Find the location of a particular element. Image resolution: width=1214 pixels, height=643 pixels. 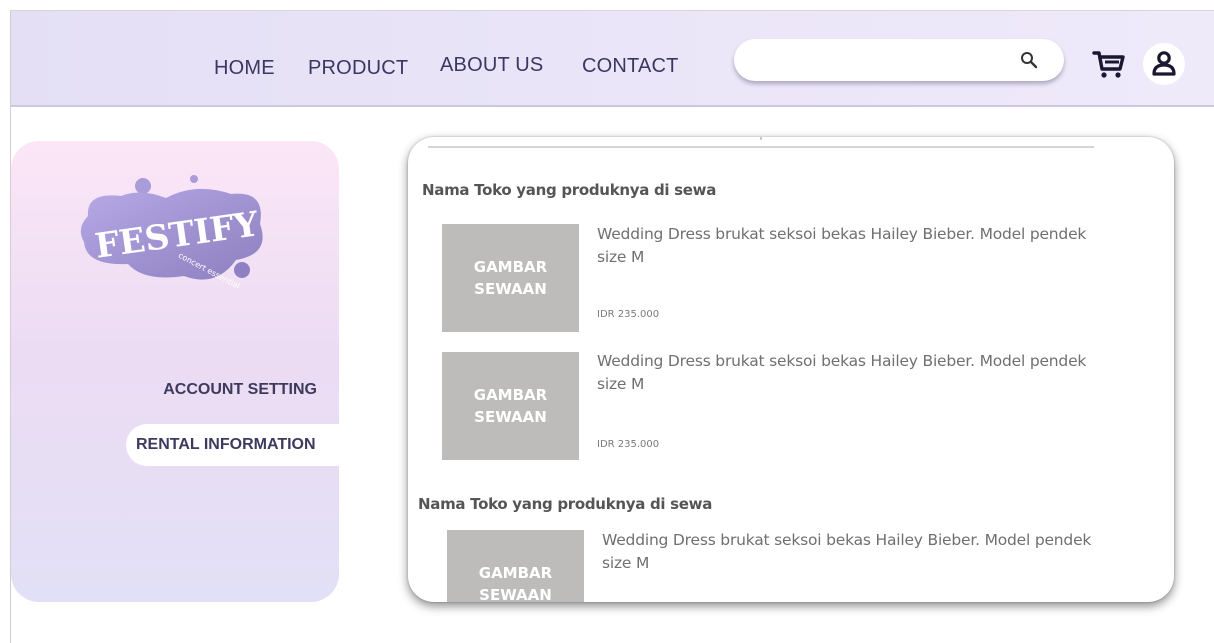

sidebar-item-account-setting: ACCOUNT SETTING is located at coordinates (218, 390).